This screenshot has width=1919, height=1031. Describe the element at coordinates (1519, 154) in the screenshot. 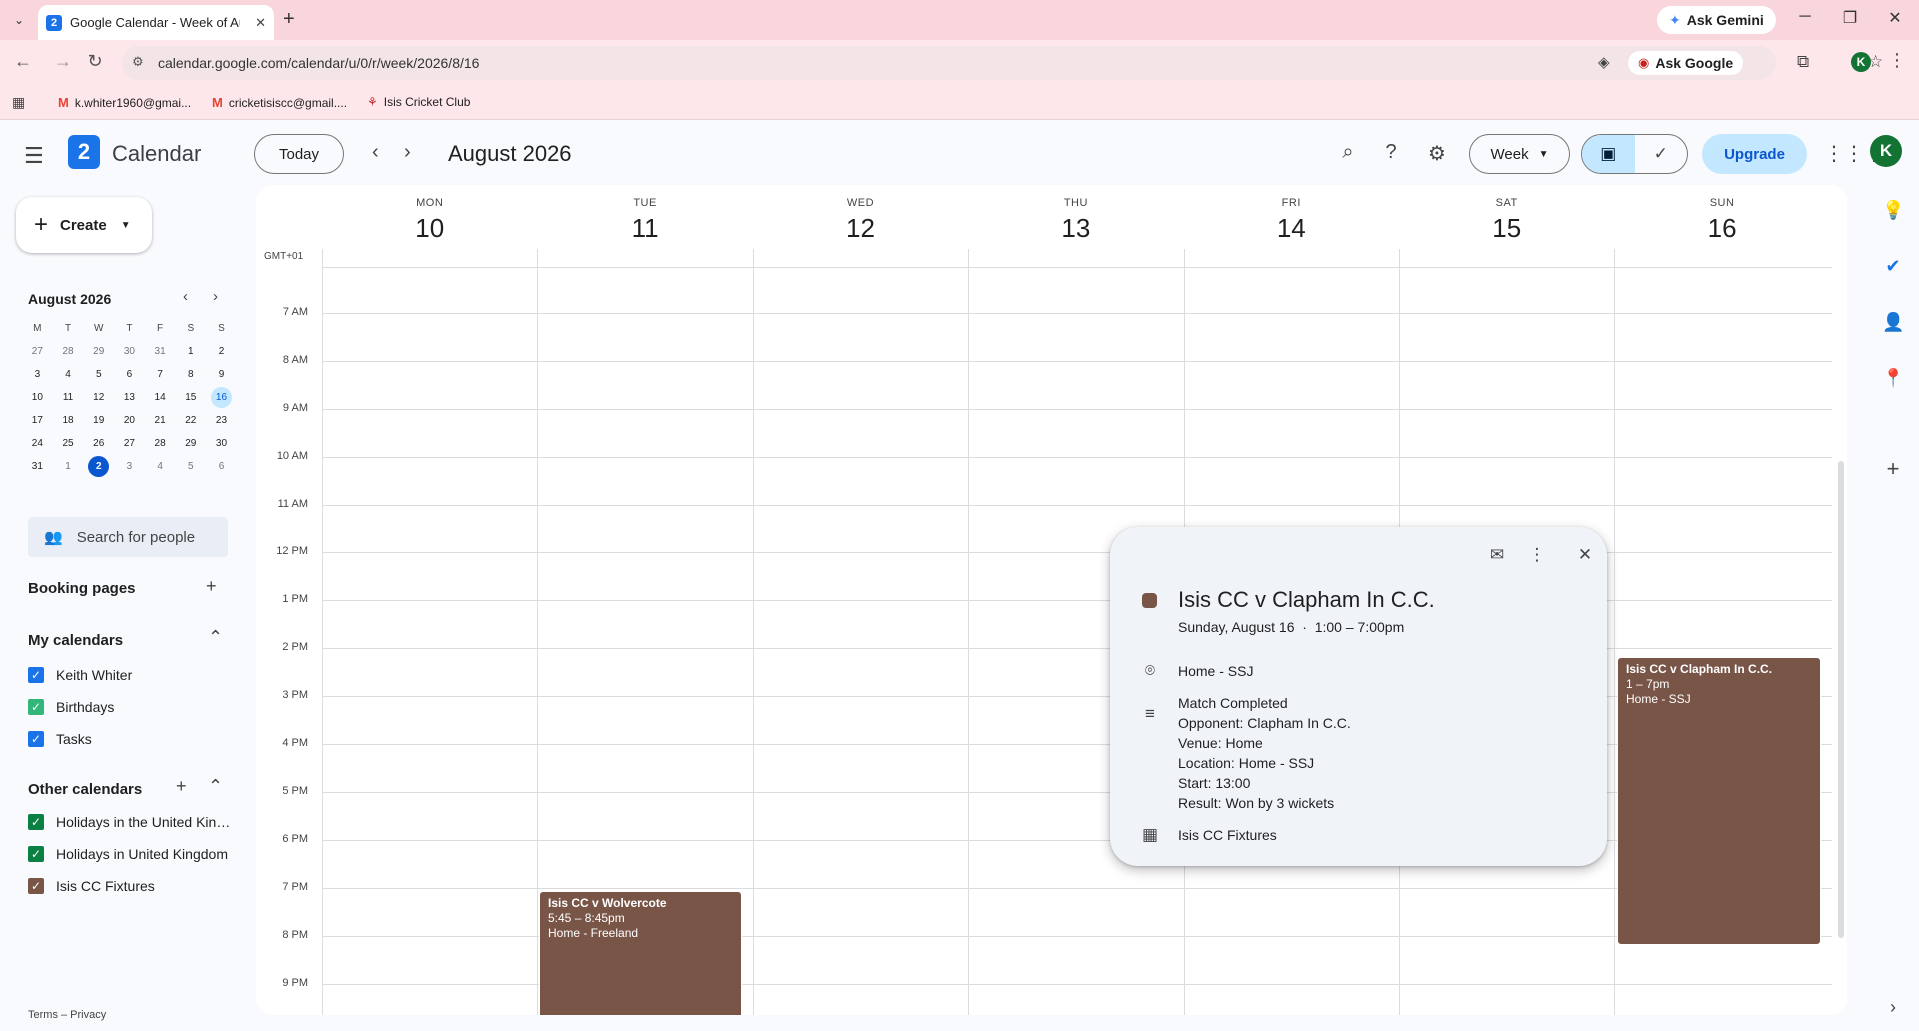

I see `view-select: Week ▼` at that location.